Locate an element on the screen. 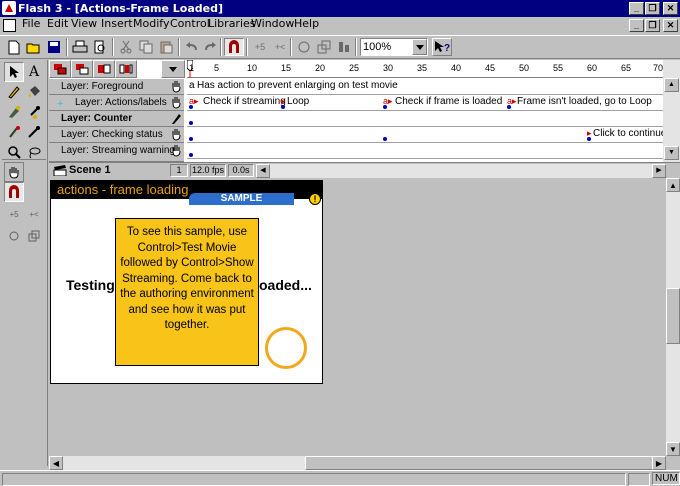 This screenshot has width=680, height=486. new-file-button is located at coordinates (14, 47).